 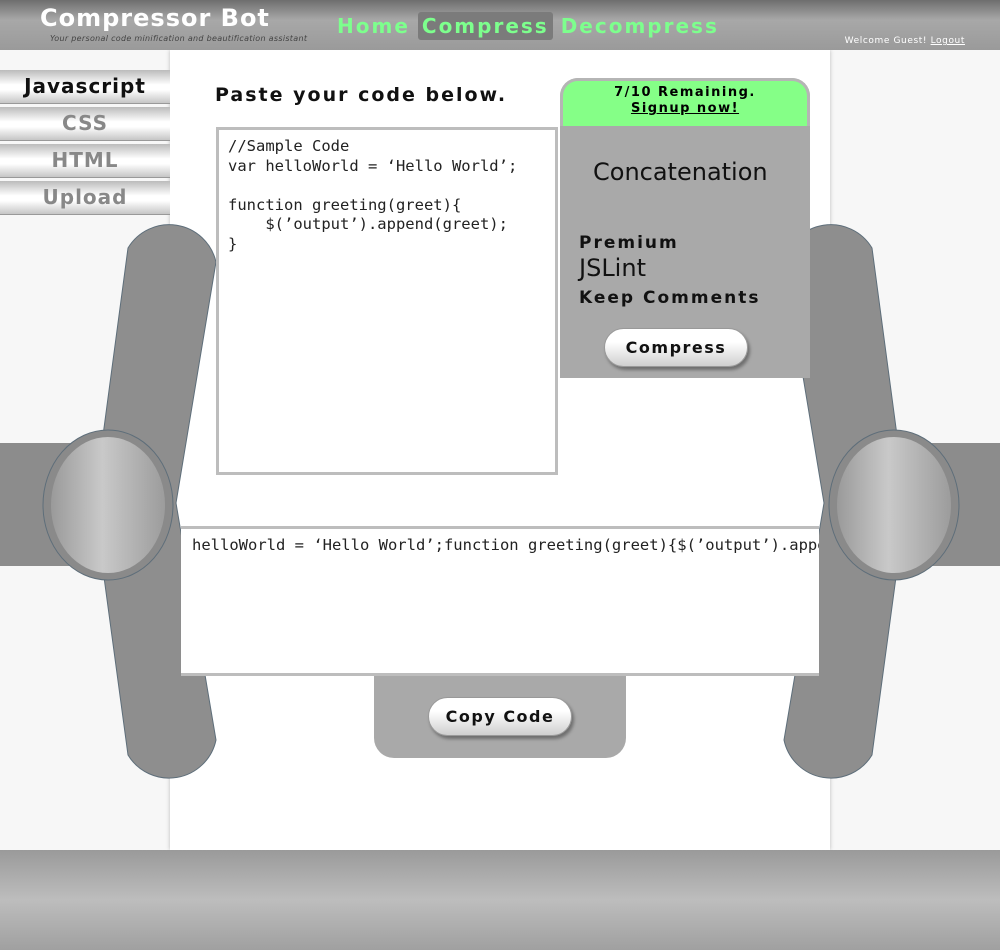 I want to click on remaining-count: 7/10 Remaining., so click(x=685, y=92).